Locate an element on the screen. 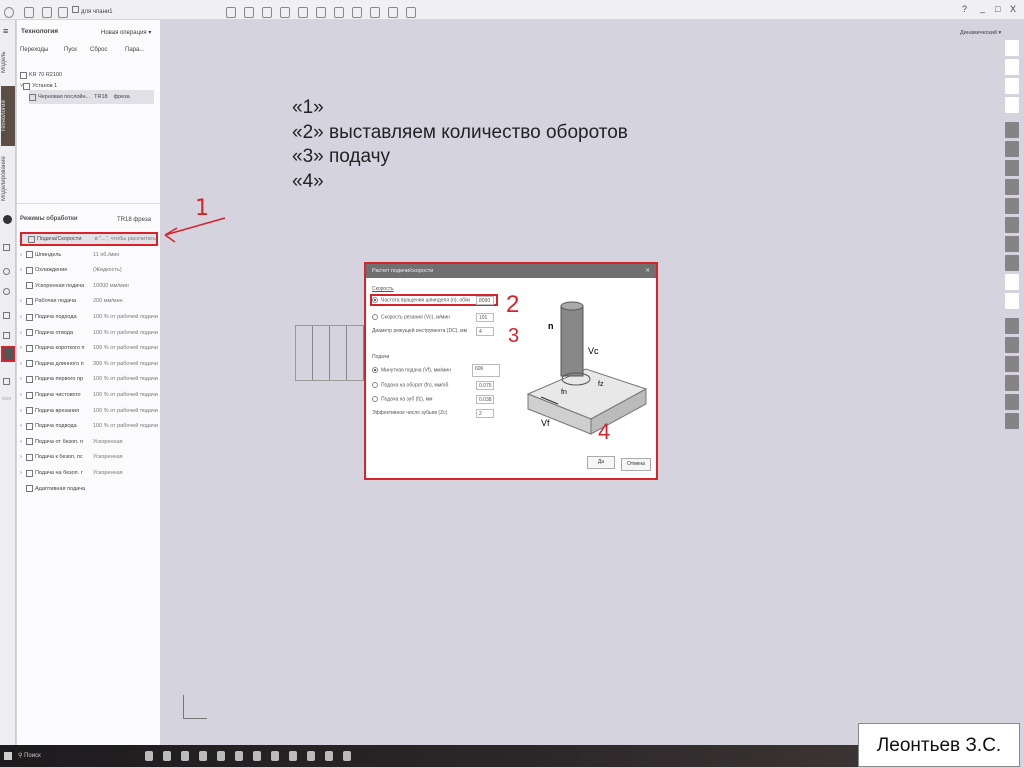  radio-feed-per-tooth: Подача на зуб (fz), мм is located at coordinates (402, 399).